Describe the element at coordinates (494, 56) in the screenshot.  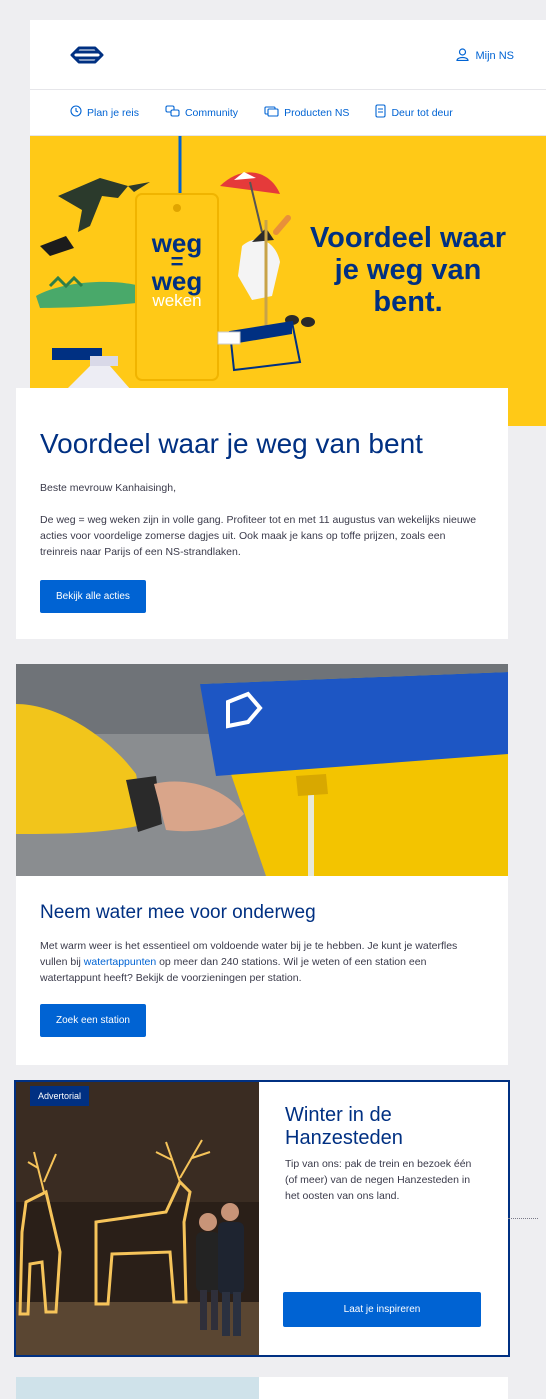
I see `mijn-ns-label: Mijn NS` at that location.